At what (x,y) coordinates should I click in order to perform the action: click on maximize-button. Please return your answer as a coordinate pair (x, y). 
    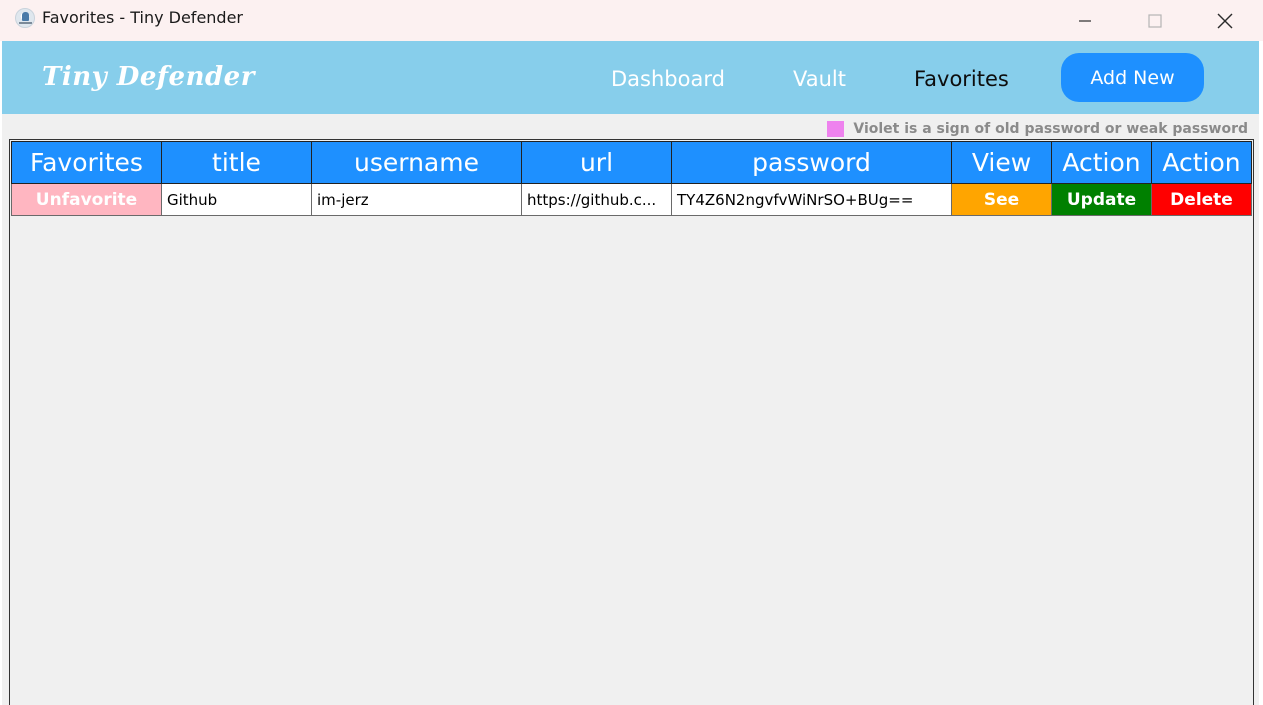
    Looking at the image, I should click on (1155, 20).